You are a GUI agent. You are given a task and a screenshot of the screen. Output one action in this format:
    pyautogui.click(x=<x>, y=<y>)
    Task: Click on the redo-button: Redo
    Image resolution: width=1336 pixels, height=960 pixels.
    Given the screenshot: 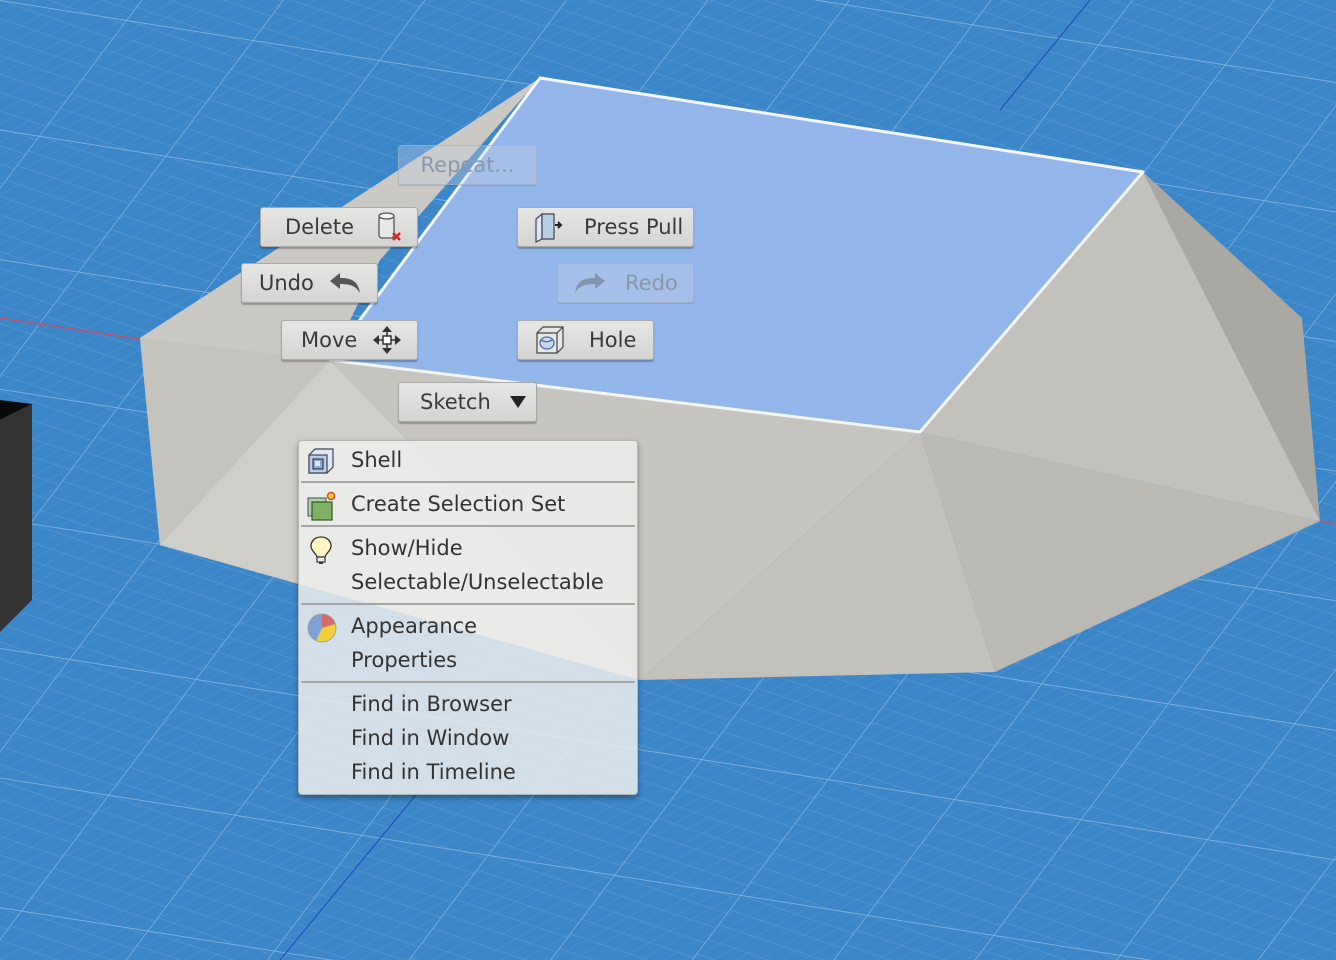 What is the action you would take?
    pyautogui.click(x=625, y=283)
    